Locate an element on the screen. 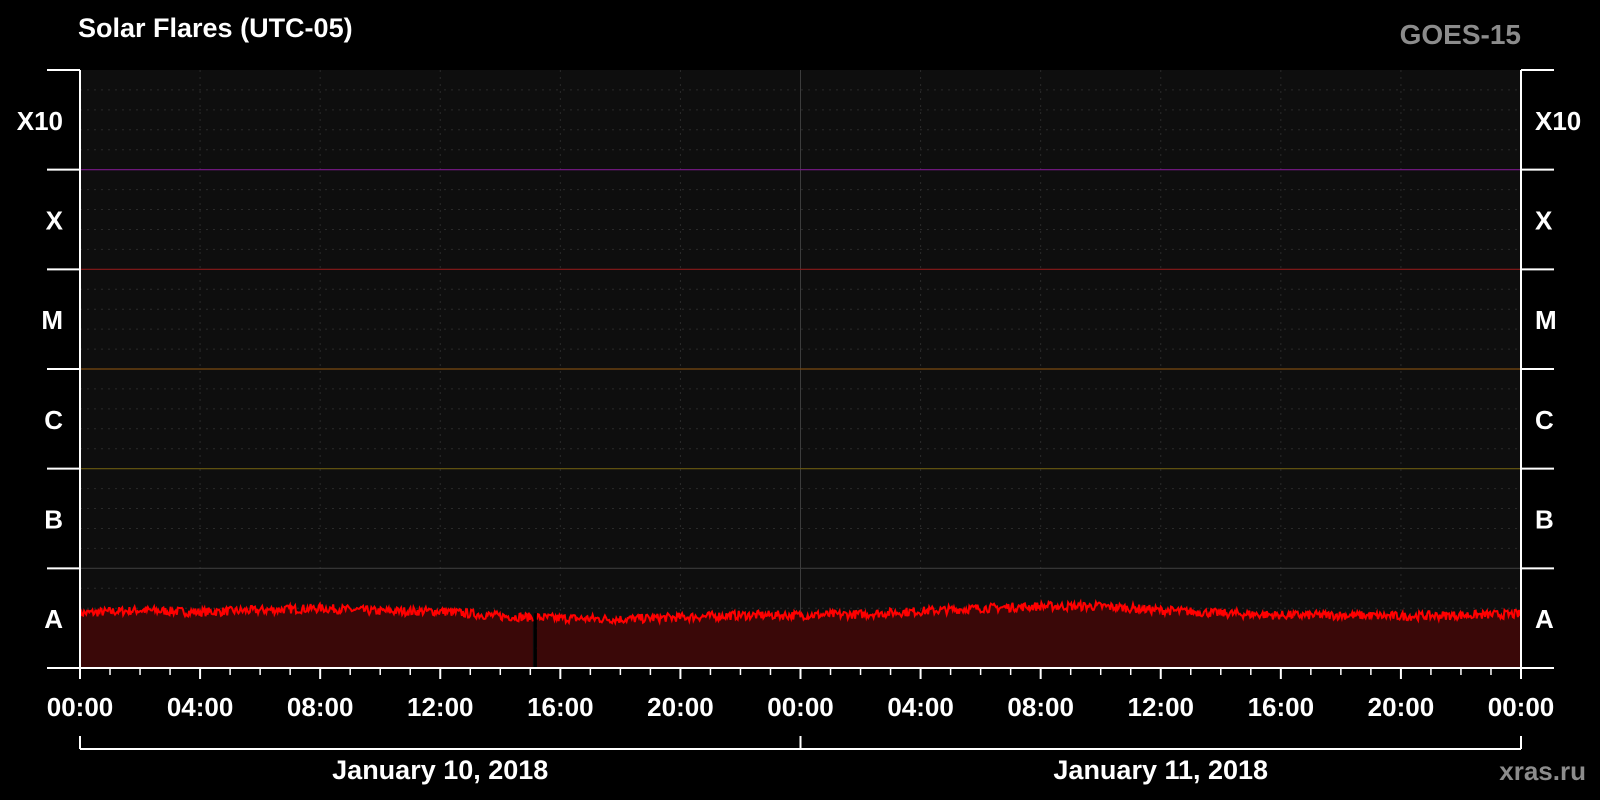  y-class-label-right: A is located at coordinates (1544, 619).